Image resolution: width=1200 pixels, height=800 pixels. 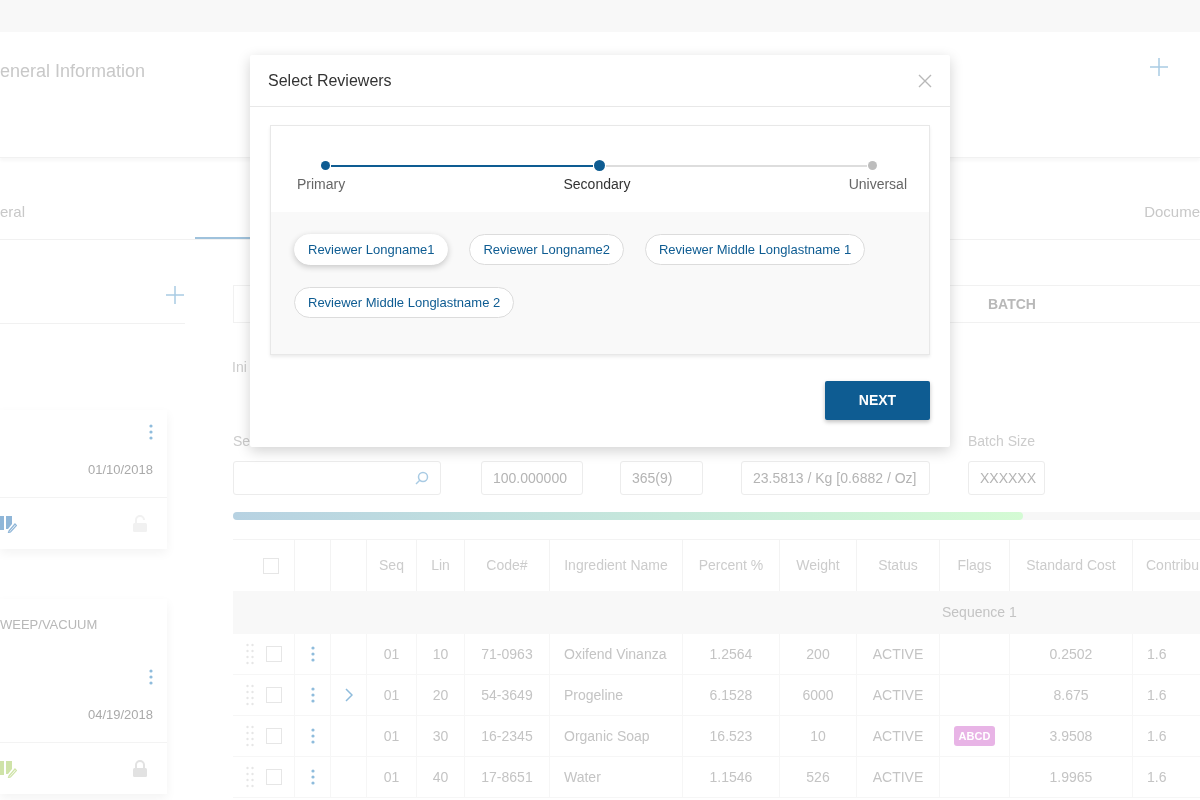 I want to click on close-icon, so click(x=925, y=80).